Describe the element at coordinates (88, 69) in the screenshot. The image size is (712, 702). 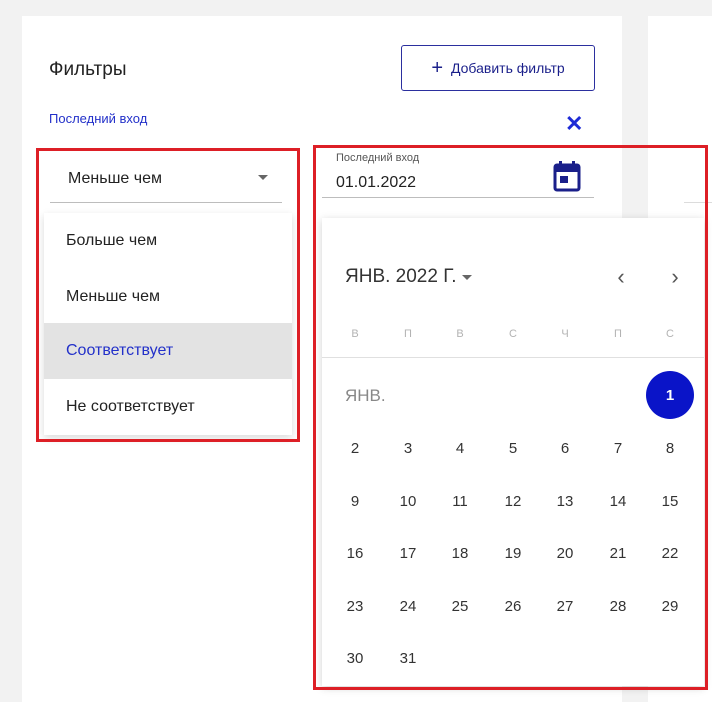
I see `page-title: Фильтры` at that location.